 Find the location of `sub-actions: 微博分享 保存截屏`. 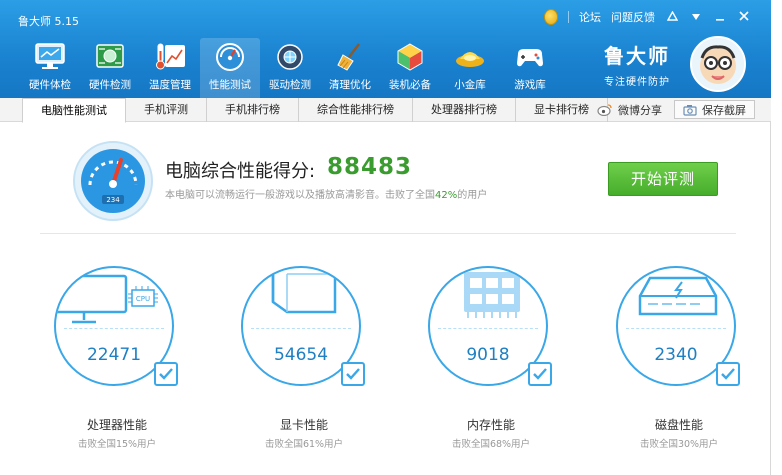

sub-actions: 微博分享 保存截屏 is located at coordinates (676, 109).